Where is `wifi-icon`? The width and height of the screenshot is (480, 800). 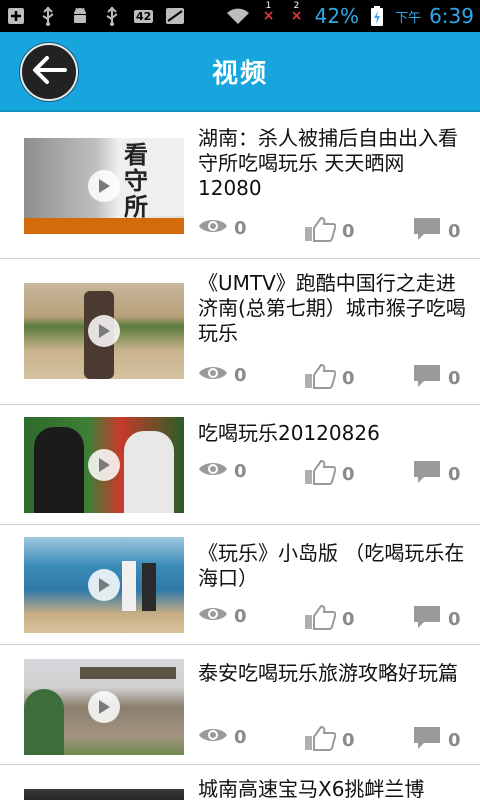 wifi-icon is located at coordinates (238, 16).